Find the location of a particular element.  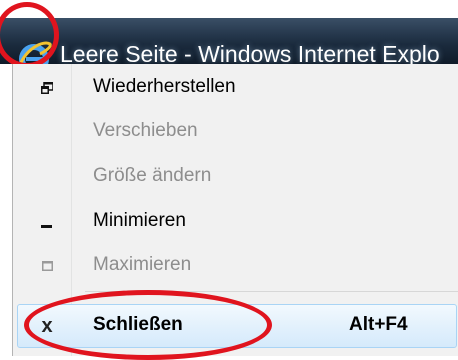

menu-item-label: Verschieben is located at coordinates (145, 130).